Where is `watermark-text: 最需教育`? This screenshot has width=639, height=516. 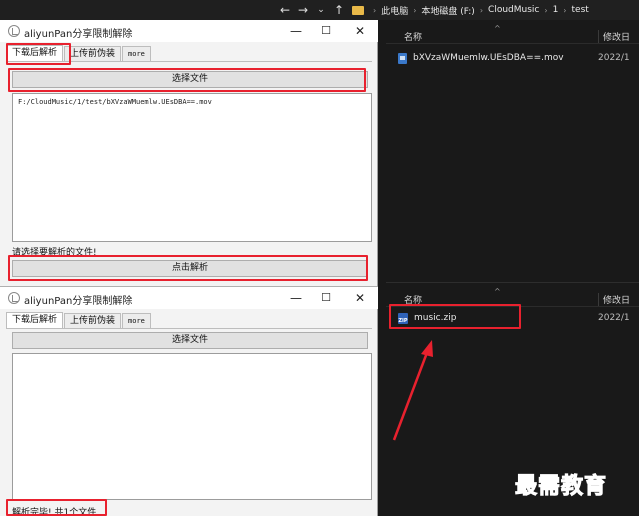 watermark-text: 最需教育 is located at coordinates (561, 486).